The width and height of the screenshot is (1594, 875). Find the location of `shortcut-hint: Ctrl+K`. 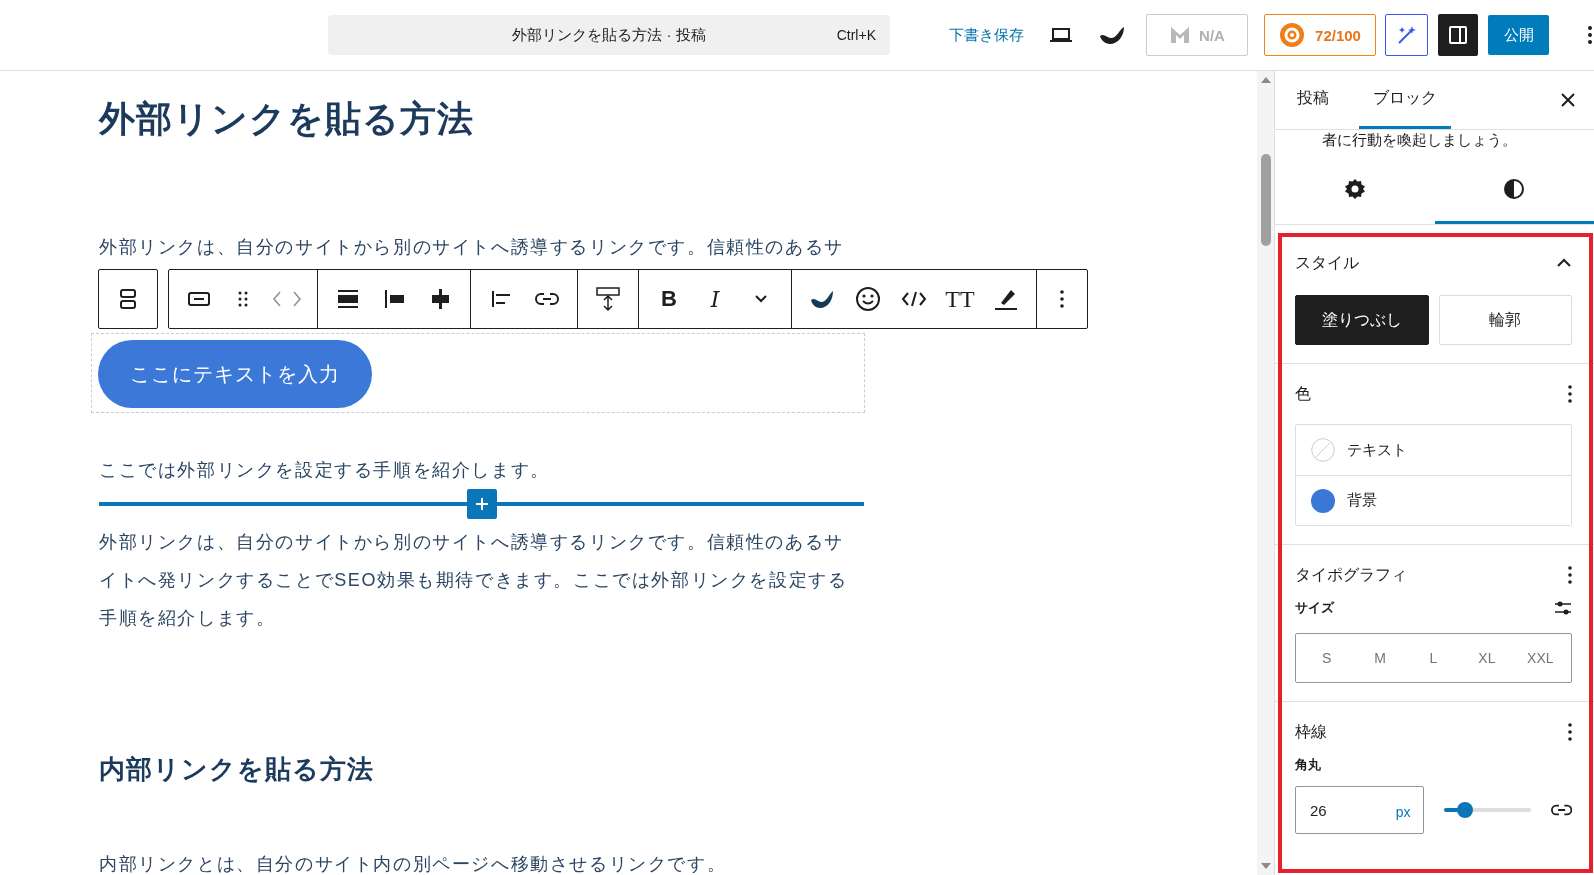

shortcut-hint: Ctrl+K is located at coordinates (856, 35).